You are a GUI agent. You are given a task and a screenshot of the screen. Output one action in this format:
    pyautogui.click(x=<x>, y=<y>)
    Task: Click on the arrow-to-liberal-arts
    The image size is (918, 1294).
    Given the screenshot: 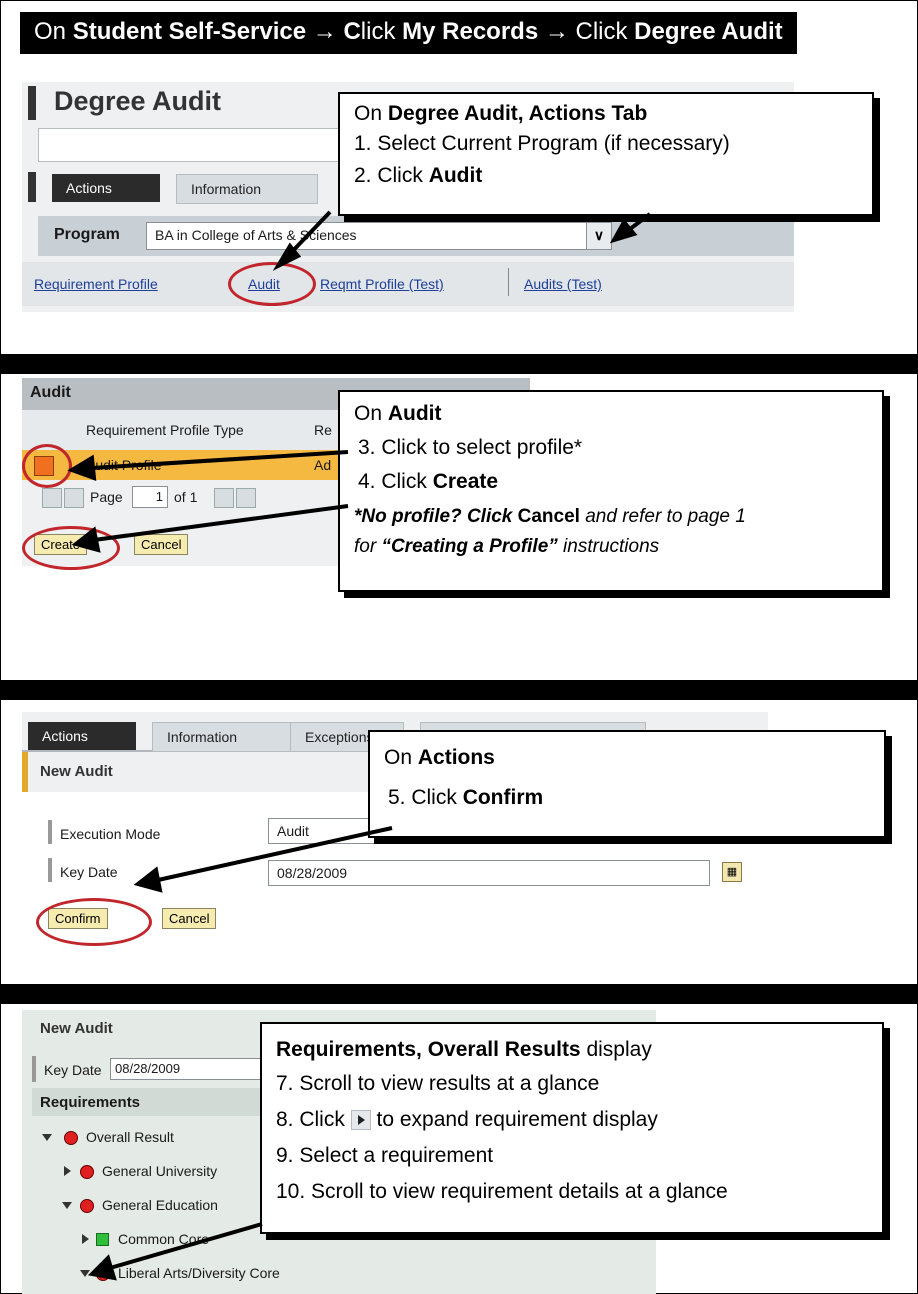 What is the action you would take?
    pyautogui.click(x=175, y=1251)
    